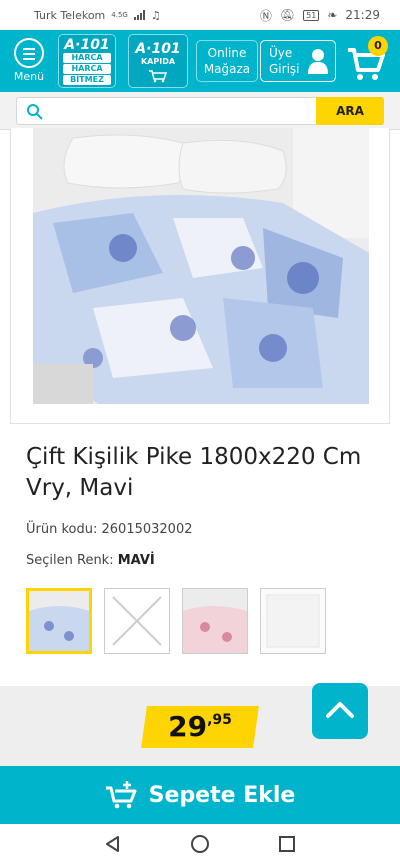 The image size is (400, 866). What do you see at coordinates (369, 60) in the screenshot?
I see `cart-button: 0` at bounding box center [369, 60].